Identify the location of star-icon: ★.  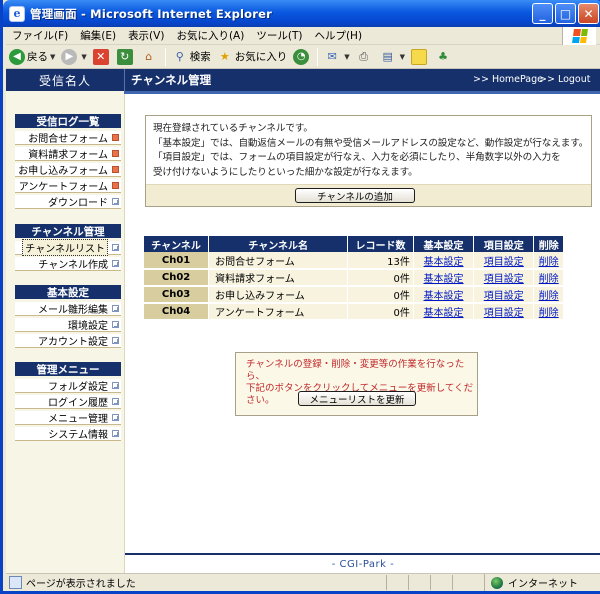
(224, 56).